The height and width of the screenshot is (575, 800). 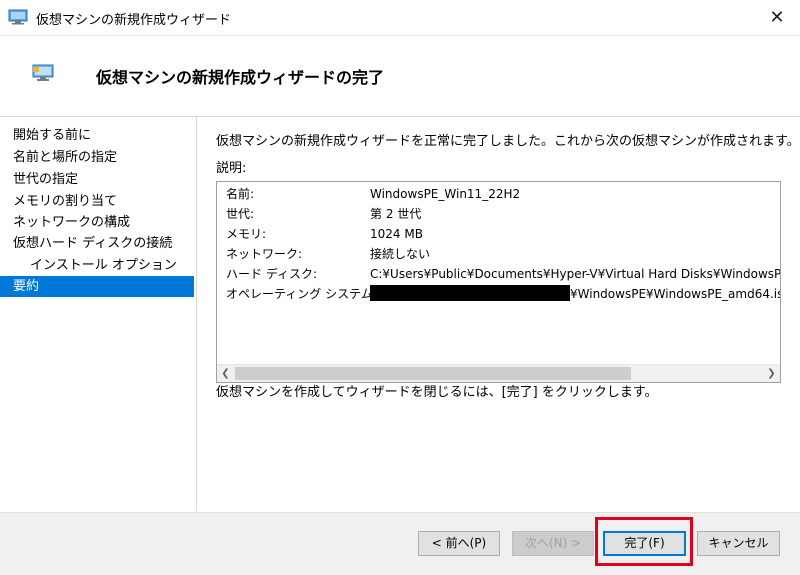 I want to click on redaction-bar, so click(x=470, y=293).